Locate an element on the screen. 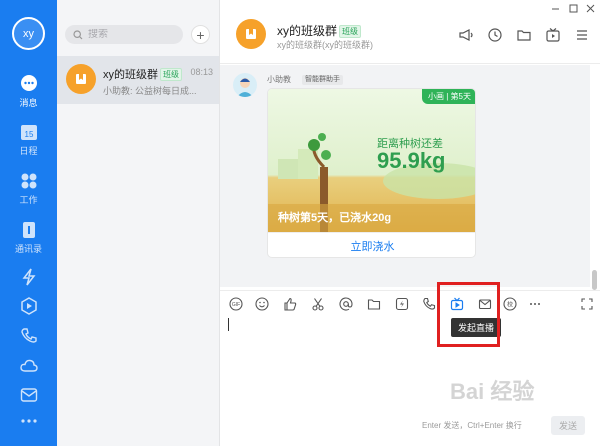 Image resolution: width=600 pixels, height=446 pixels. menu-icon is located at coordinates (582, 35).